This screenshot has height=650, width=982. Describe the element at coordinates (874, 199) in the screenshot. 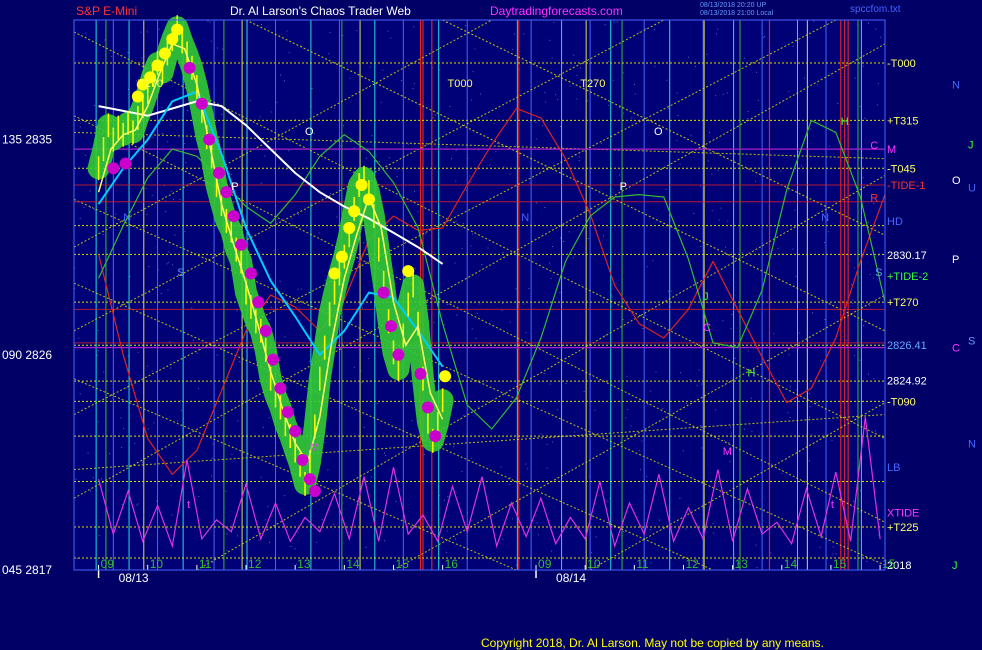

I see `plot-letter: R` at that location.